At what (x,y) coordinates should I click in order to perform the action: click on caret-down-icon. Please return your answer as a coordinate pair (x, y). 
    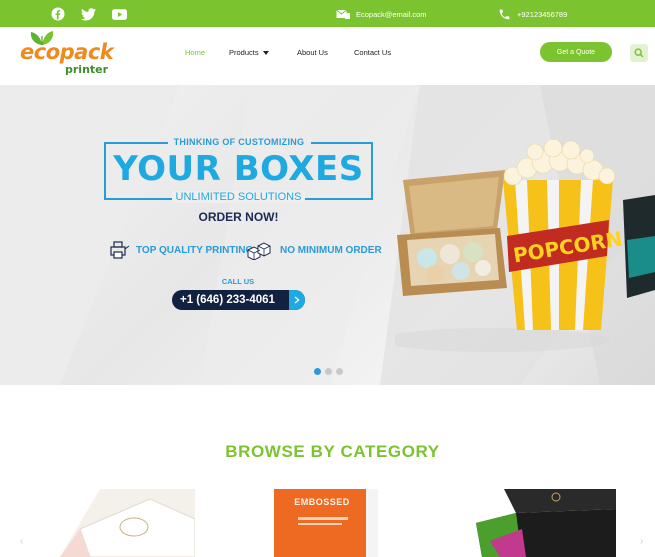
    Looking at the image, I should click on (265, 53).